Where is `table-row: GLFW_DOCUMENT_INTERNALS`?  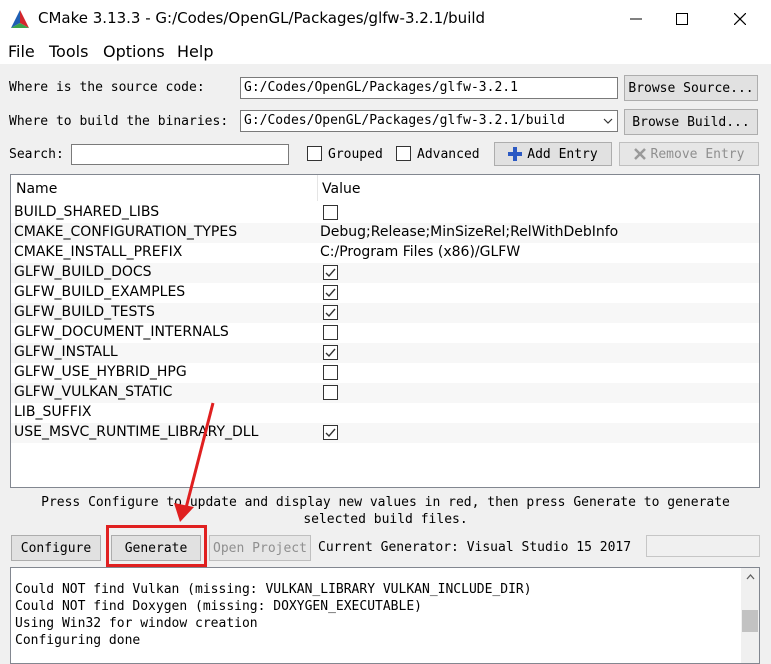
table-row: GLFW_DOCUMENT_INTERNALS is located at coordinates (385, 333).